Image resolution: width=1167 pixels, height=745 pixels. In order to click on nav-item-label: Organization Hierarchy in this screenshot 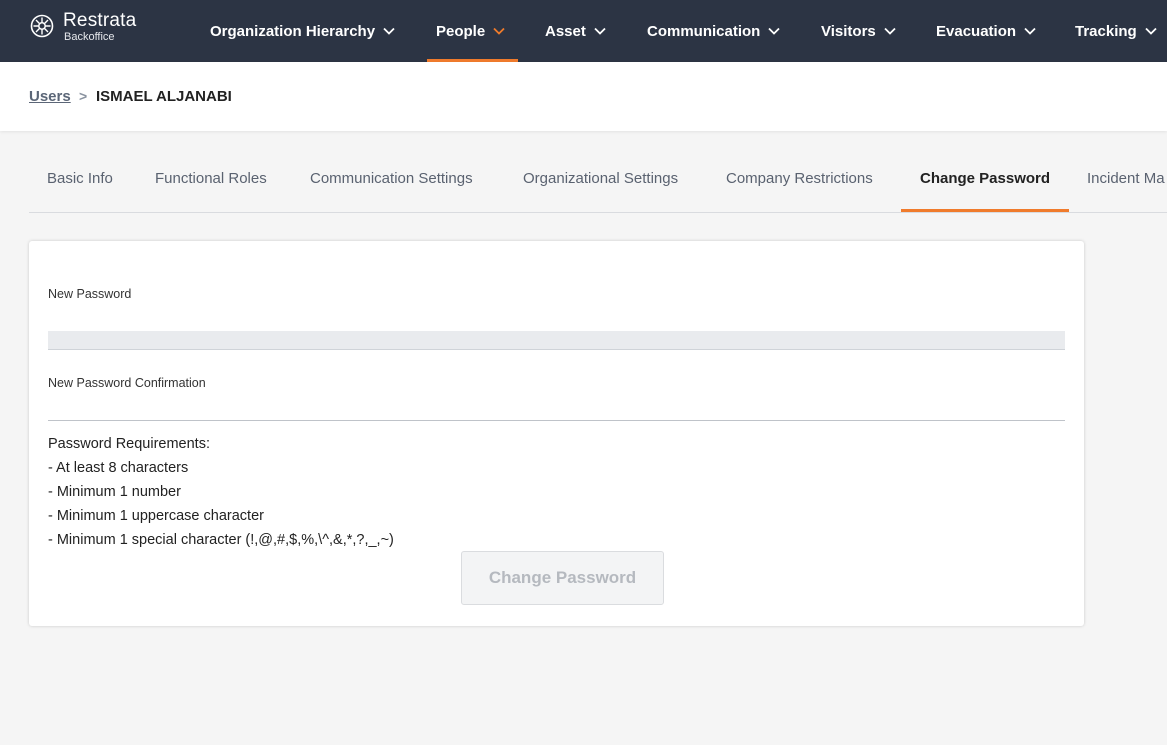, I will do `click(293, 31)`.